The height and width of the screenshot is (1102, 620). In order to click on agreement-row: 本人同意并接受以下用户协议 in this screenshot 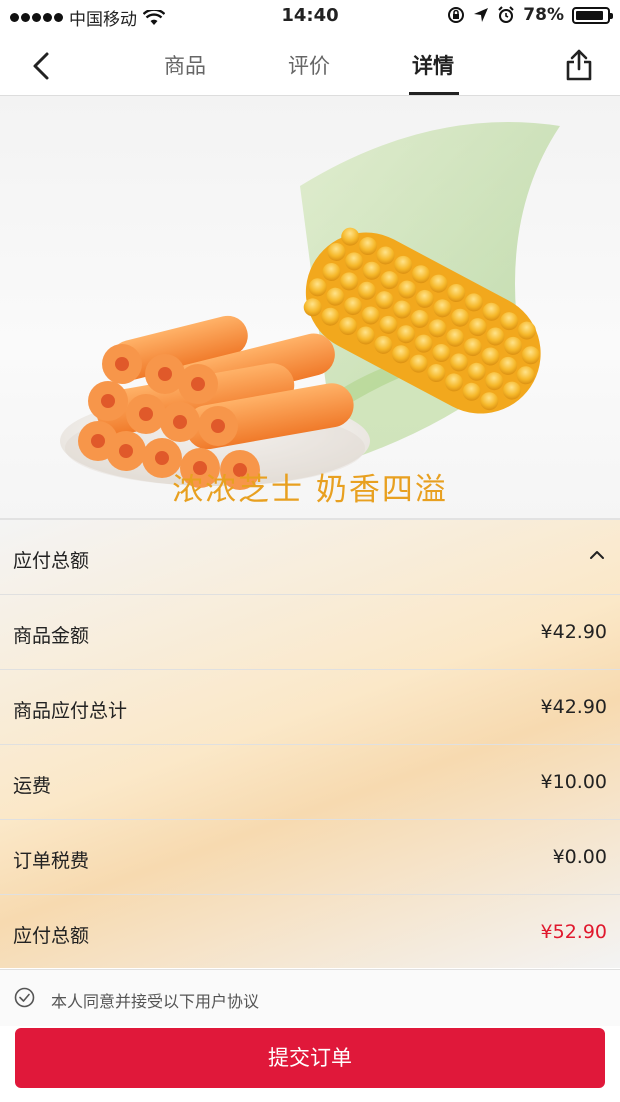, I will do `click(310, 998)`.